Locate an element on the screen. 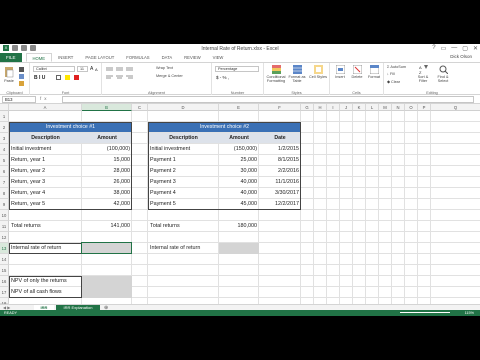 The image size is (480, 360). table2-description-cell: Payment 2 is located at coordinates (183, 171).